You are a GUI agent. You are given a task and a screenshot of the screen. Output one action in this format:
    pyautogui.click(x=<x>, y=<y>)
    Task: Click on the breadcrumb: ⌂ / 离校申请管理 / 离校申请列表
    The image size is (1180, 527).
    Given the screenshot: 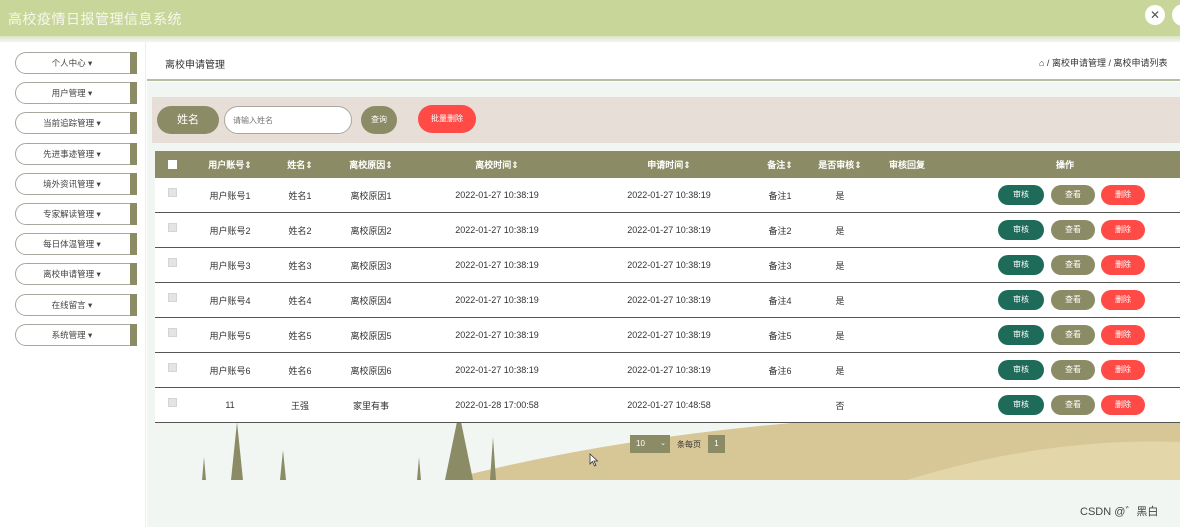 What is the action you would take?
    pyautogui.click(x=1103, y=62)
    